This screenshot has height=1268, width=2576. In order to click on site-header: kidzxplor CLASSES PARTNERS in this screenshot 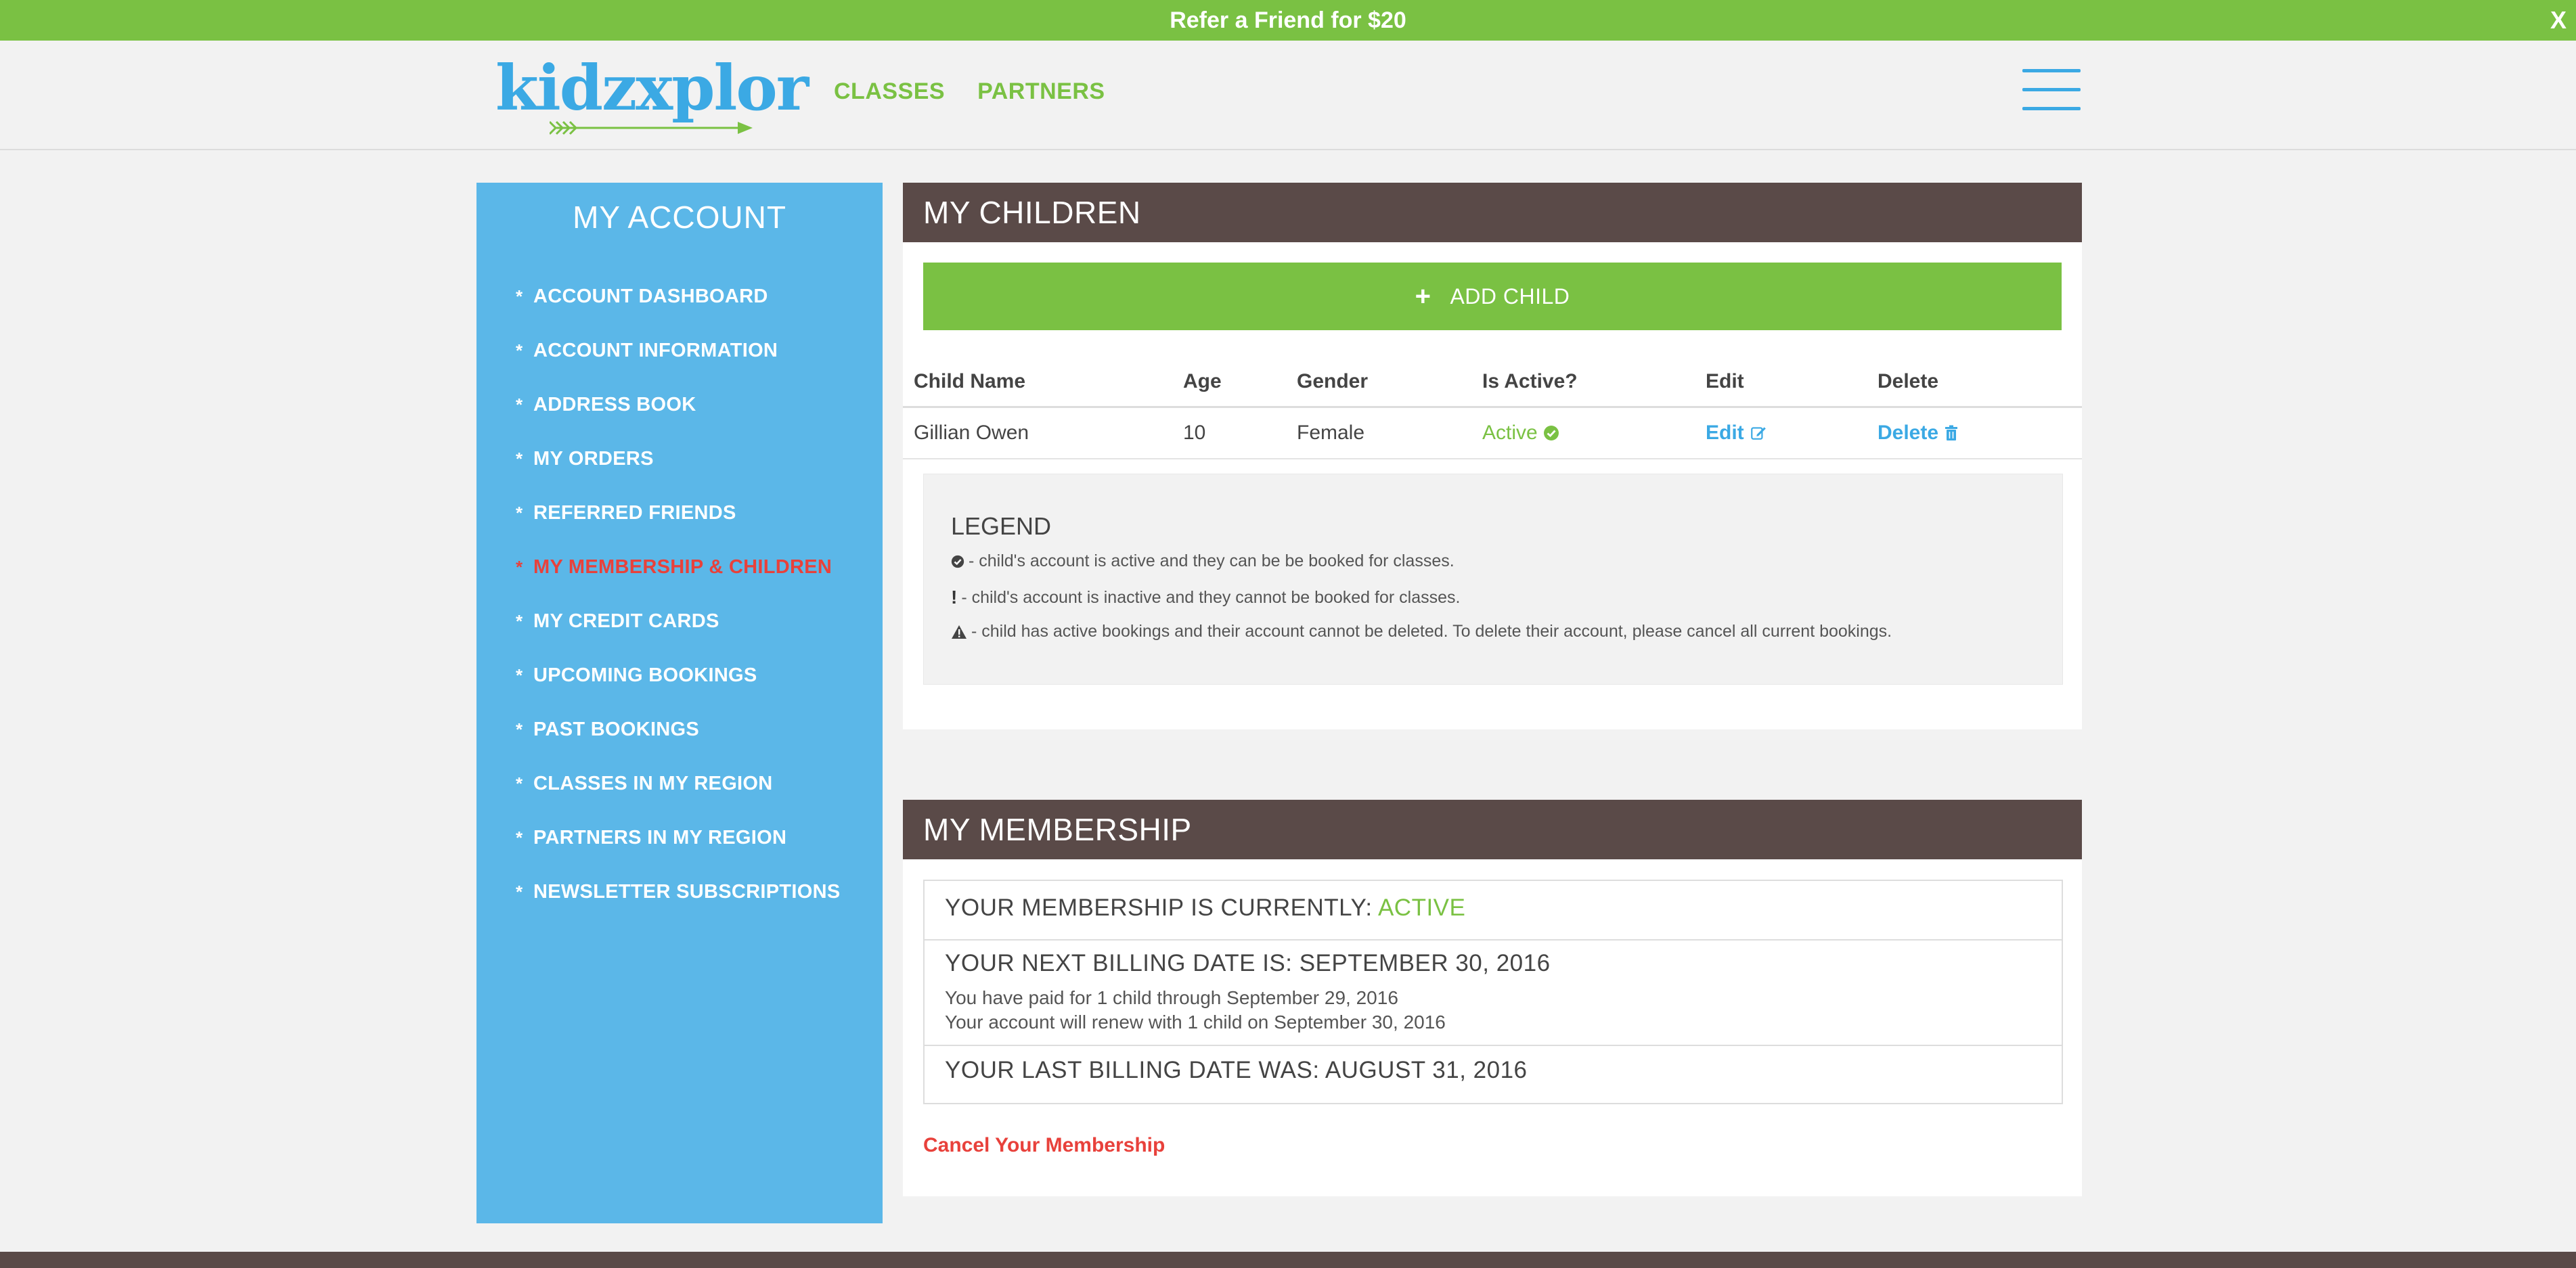, I will do `click(1288, 95)`.